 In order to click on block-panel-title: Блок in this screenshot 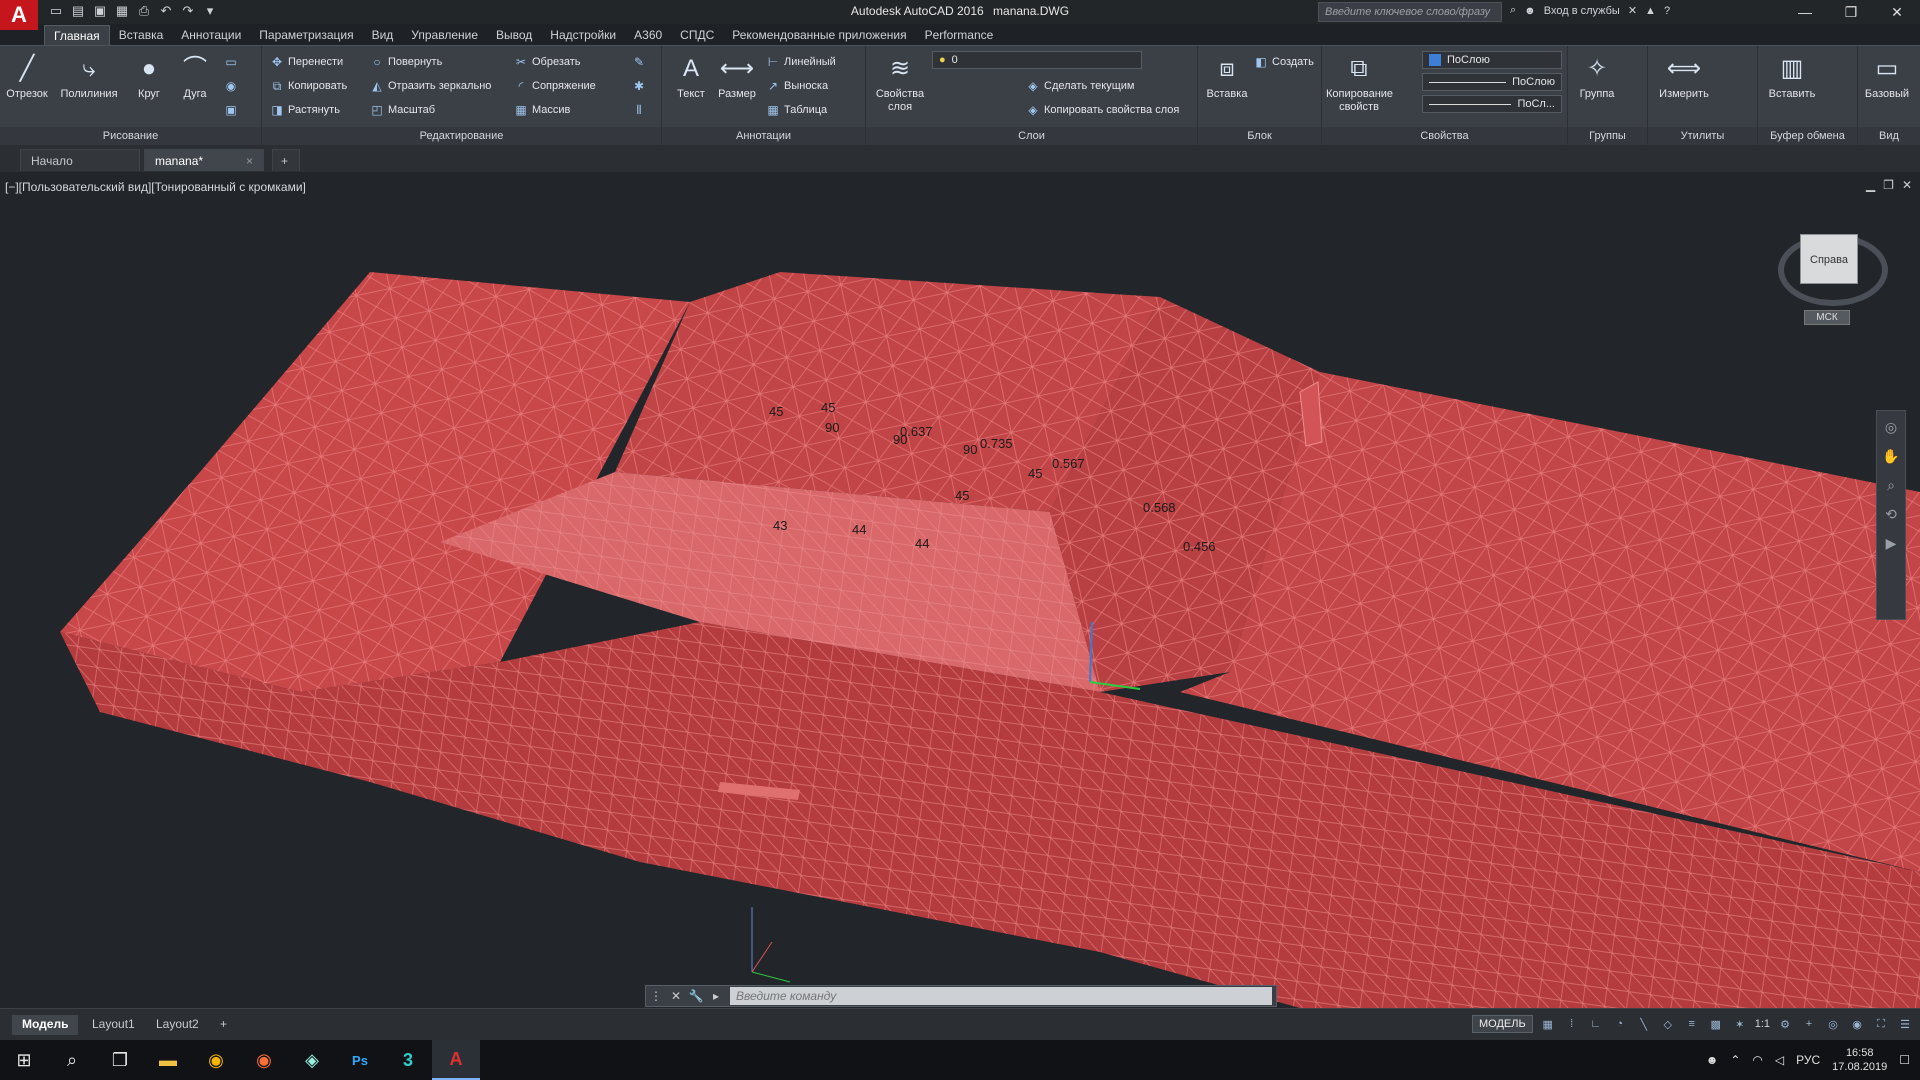, I will do `click(1259, 136)`.